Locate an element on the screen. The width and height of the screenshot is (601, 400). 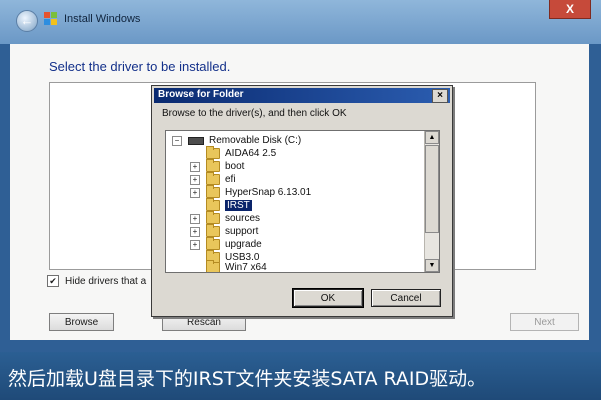
tree-item-label: HyperSnap 6.13.01 is located at coordinates (268, 192).